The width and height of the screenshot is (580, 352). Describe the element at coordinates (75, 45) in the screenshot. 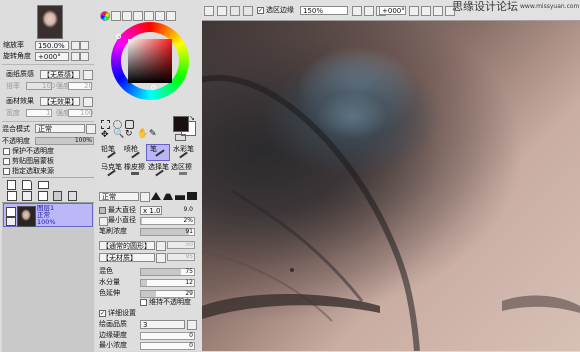

I see `zoom-out-button` at that location.